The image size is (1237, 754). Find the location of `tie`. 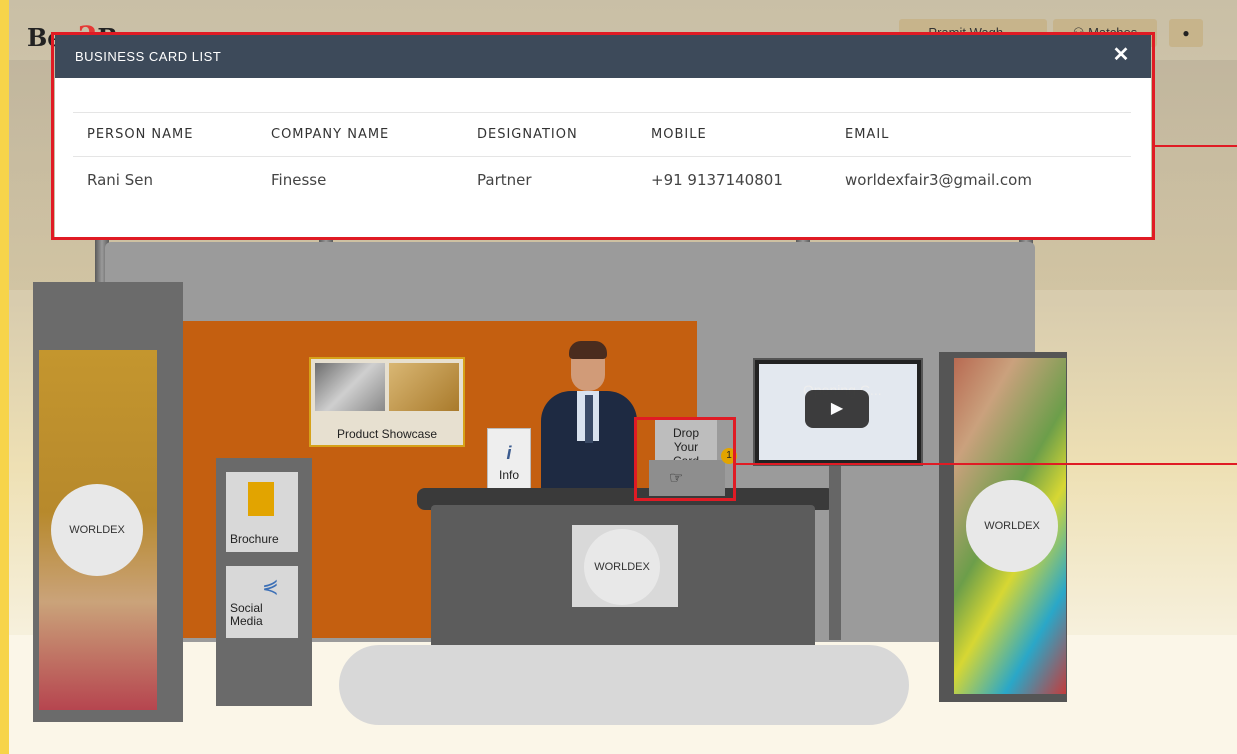

tie is located at coordinates (589, 419).